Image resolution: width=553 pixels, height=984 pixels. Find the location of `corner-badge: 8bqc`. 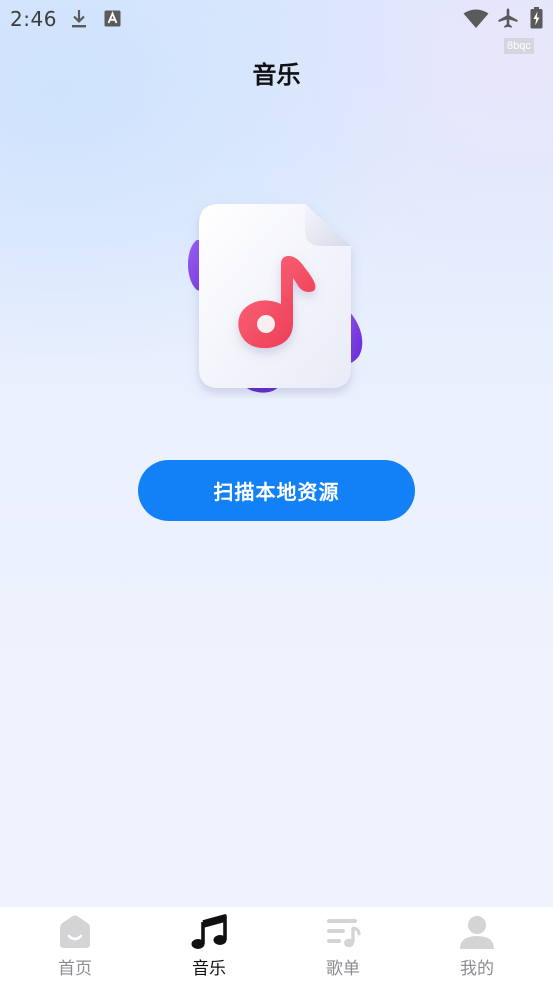

corner-badge: 8bqc is located at coordinates (519, 46).